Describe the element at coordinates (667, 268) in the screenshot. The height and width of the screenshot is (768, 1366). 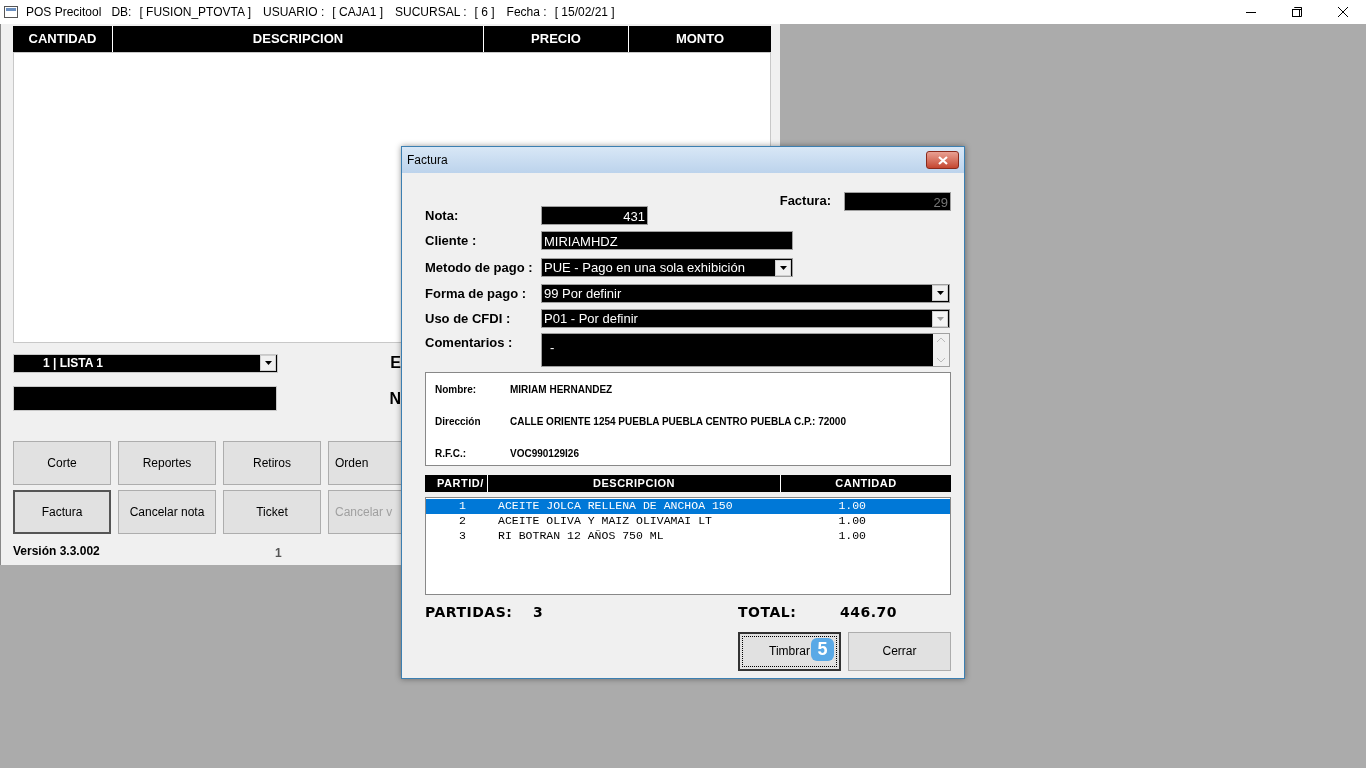
I see `payment-method-select: PUE - Pago en una sola exhibición` at that location.